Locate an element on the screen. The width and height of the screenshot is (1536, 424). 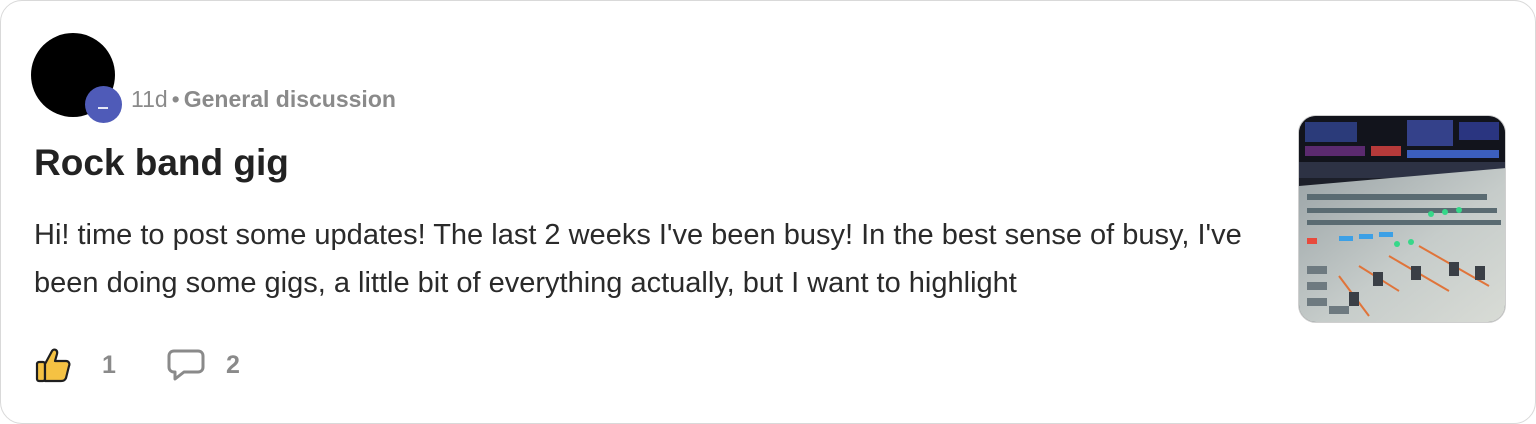
mixing-console-photo is located at coordinates (1402, 219).